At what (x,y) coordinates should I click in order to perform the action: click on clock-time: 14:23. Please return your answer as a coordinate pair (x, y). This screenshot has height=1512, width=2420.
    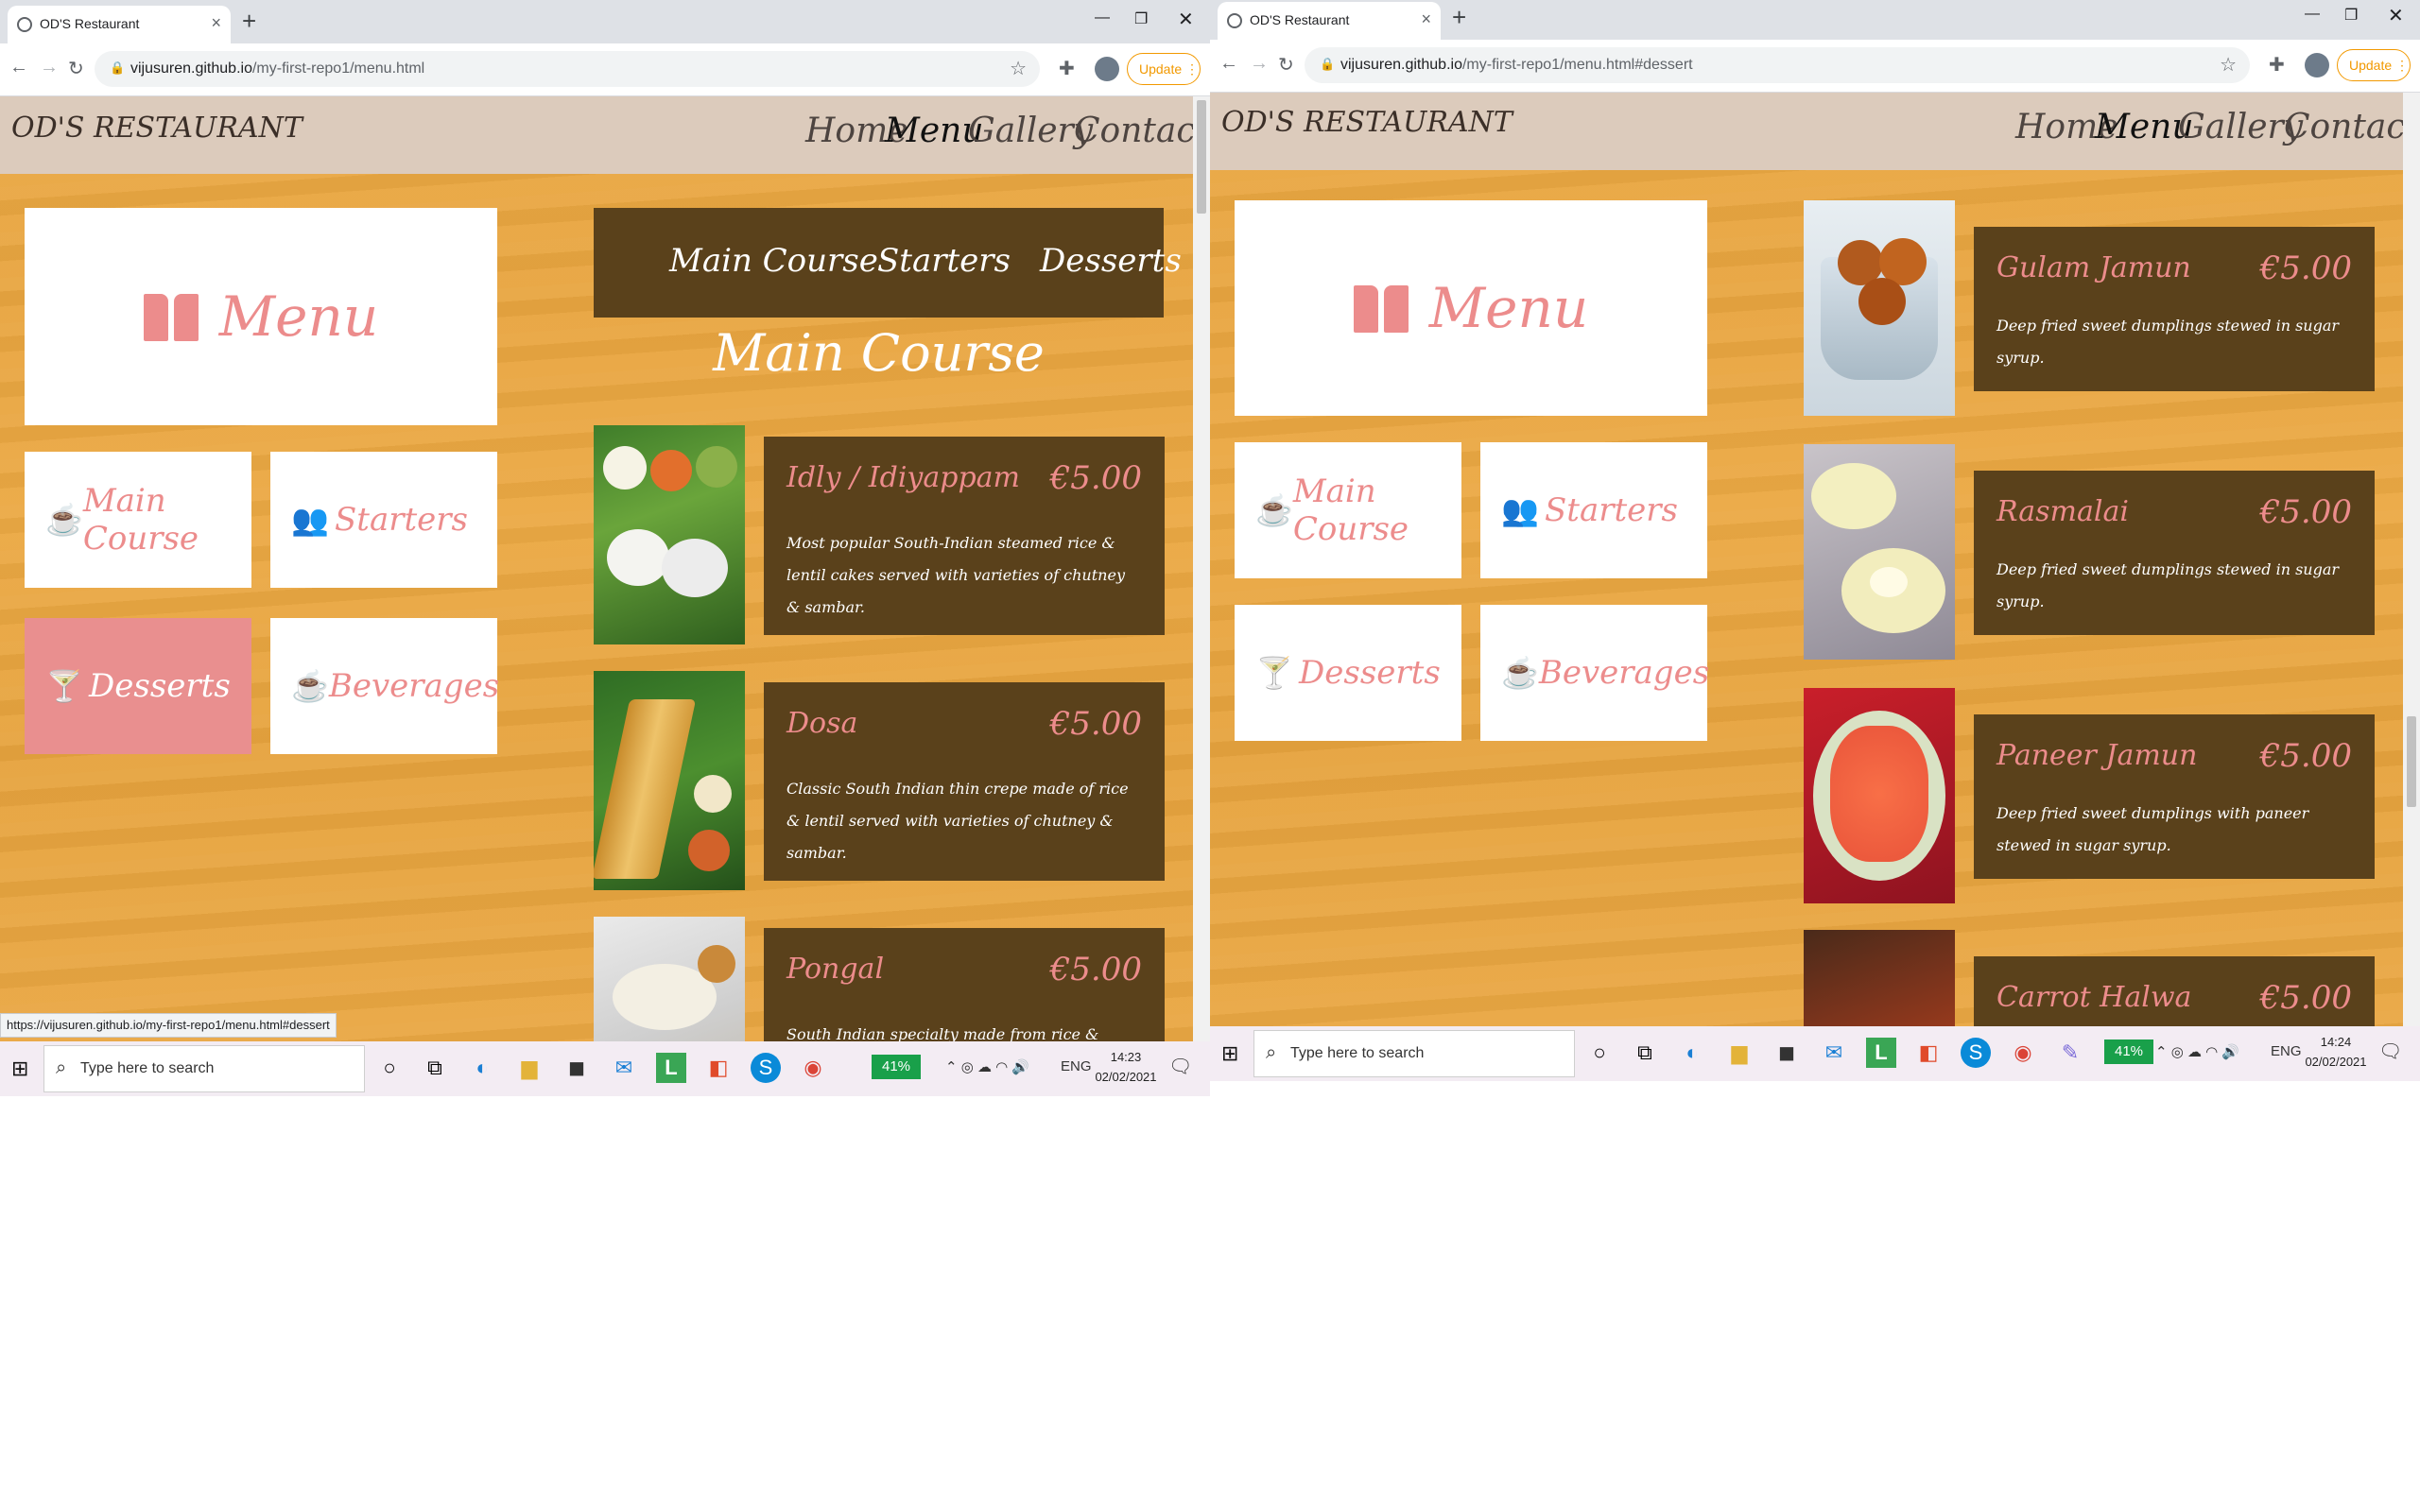
    Looking at the image, I should click on (1126, 1057).